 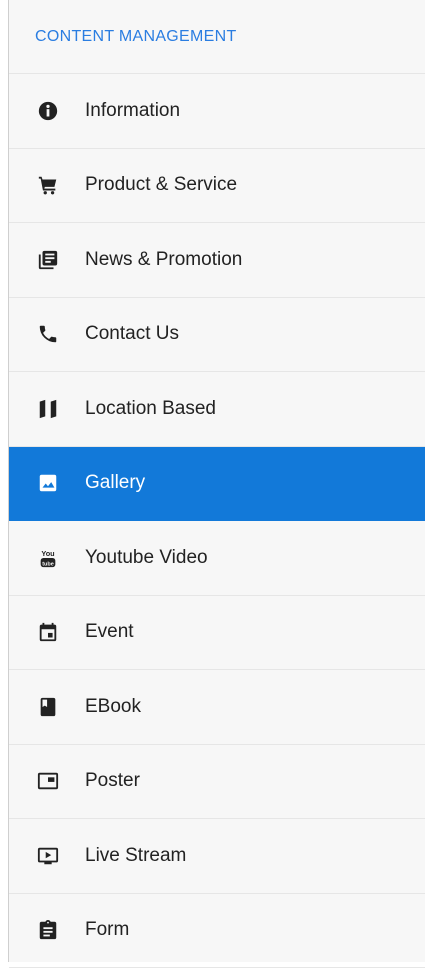 I want to click on sidebar-item-news-promotion: News & Promotion, so click(x=217, y=260).